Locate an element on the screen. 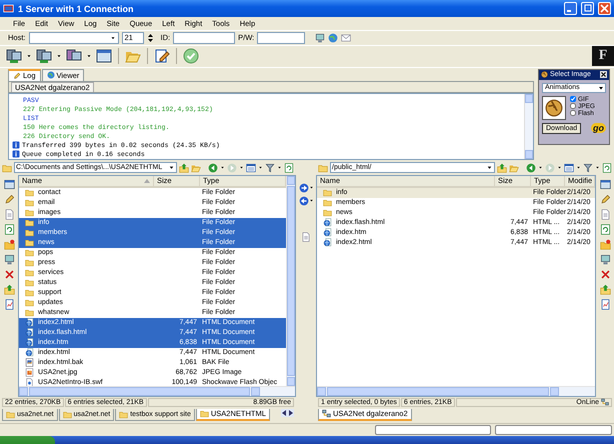  right-arrow-icon is located at coordinates (303, 187).